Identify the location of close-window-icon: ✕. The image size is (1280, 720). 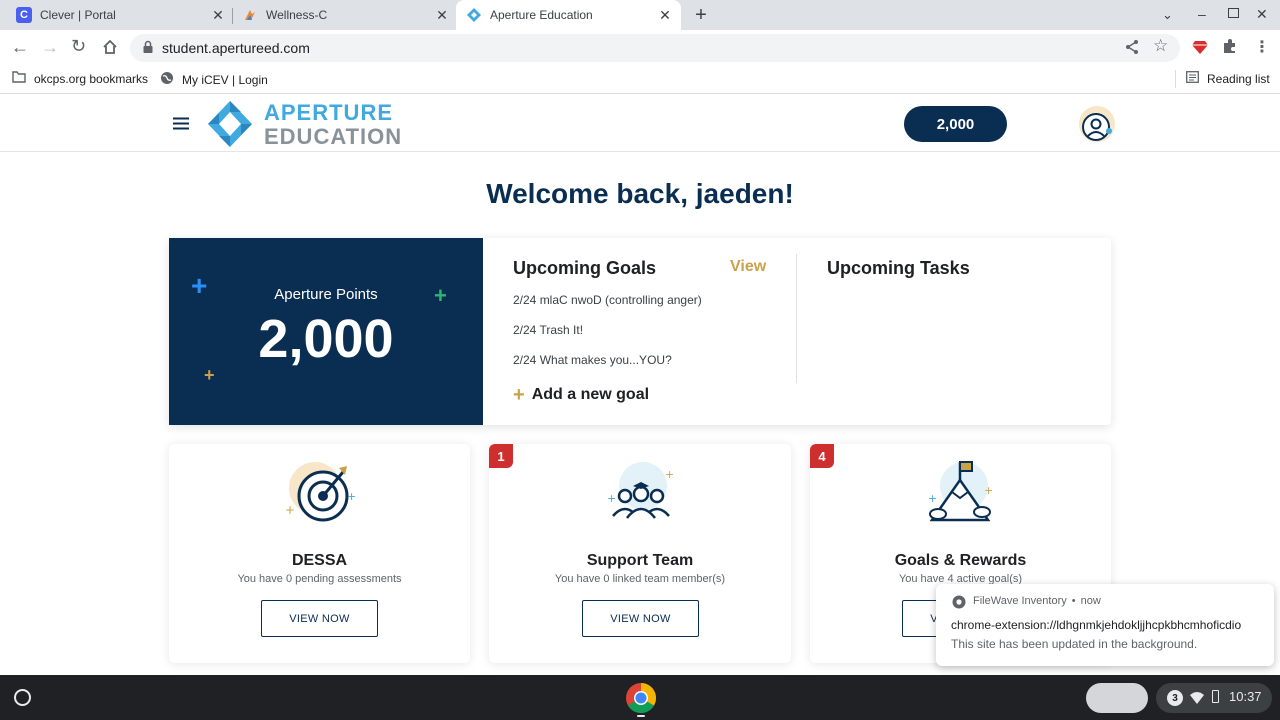
(1262, 14).